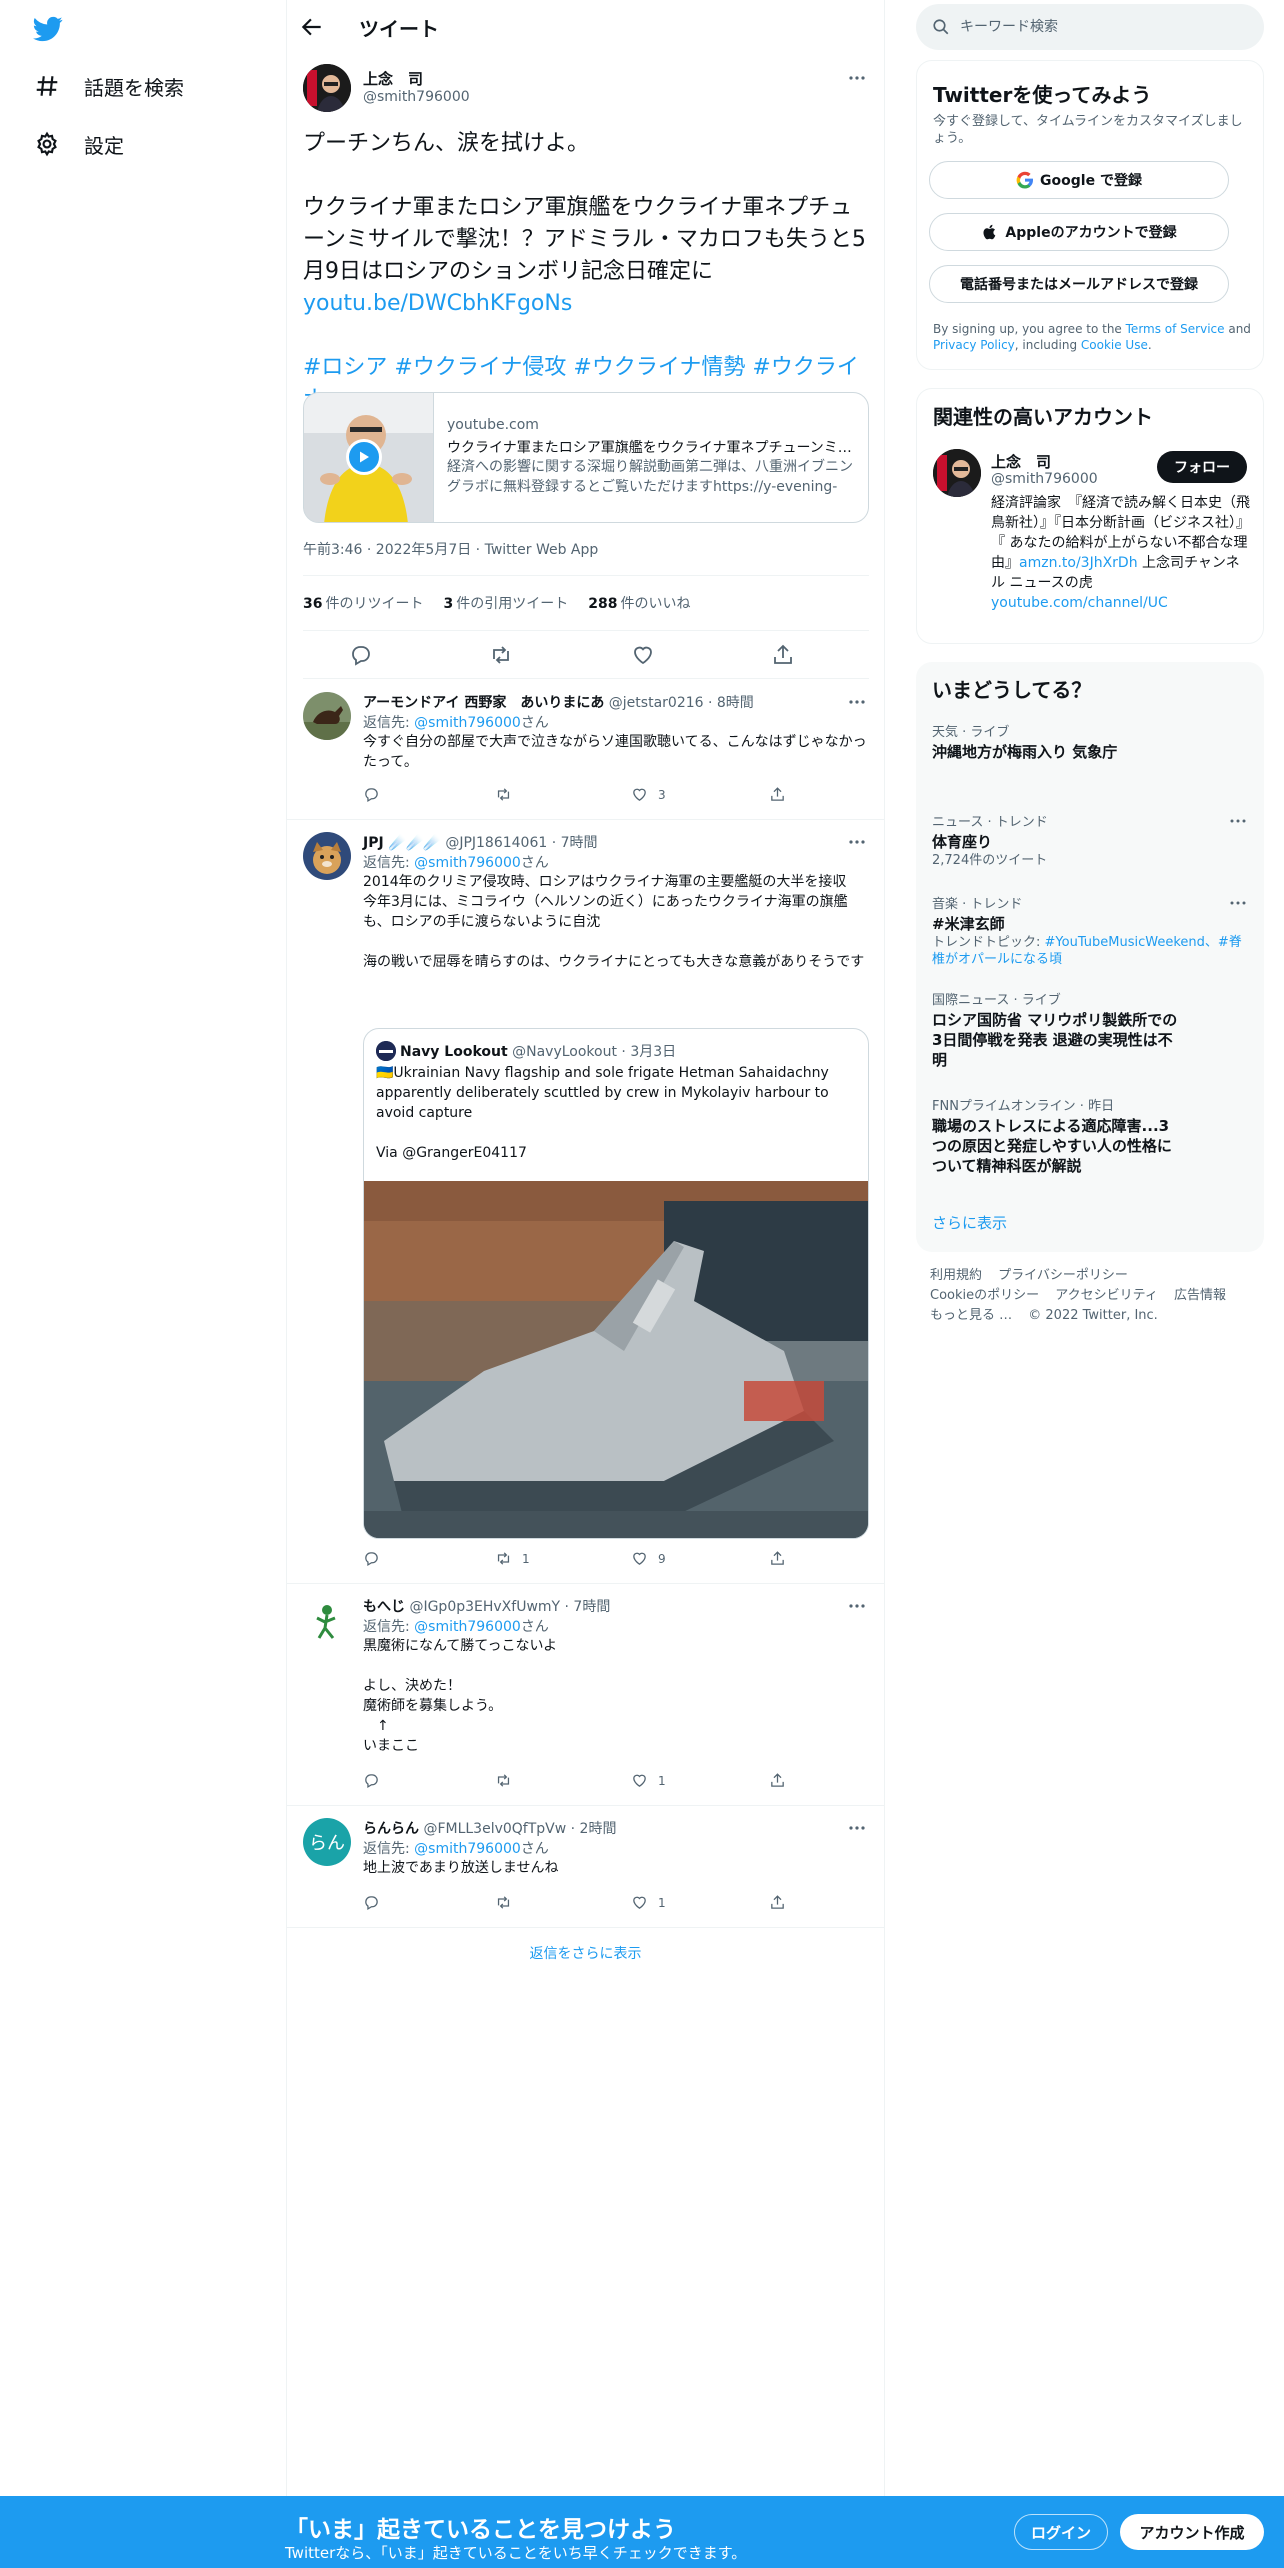 This screenshot has width=1284, height=2568. I want to click on reply-header: アーモンドアイ 西野家 あいりまにあ @jetstar0216 · 8時間, so click(558, 702).